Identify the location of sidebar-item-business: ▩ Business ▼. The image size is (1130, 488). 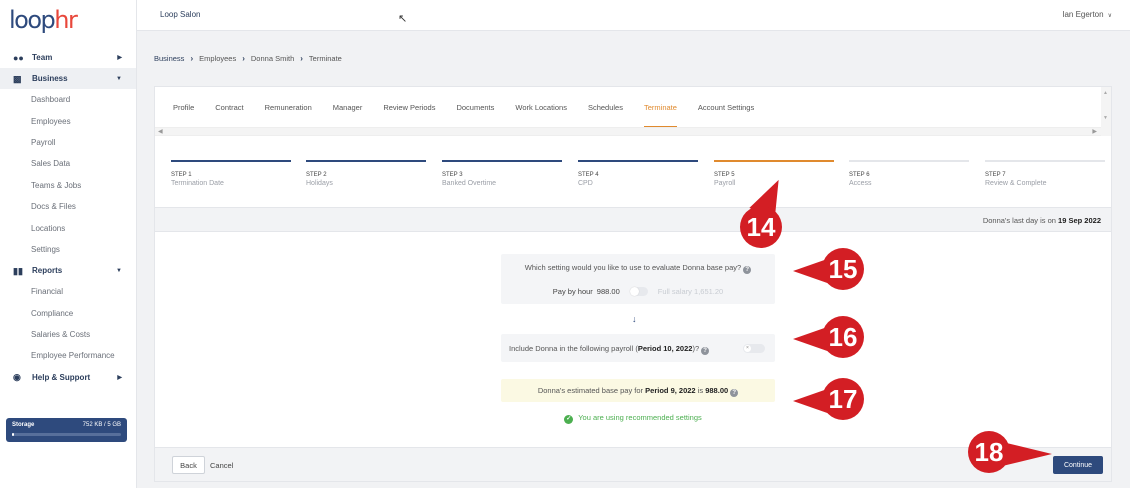
(68, 78).